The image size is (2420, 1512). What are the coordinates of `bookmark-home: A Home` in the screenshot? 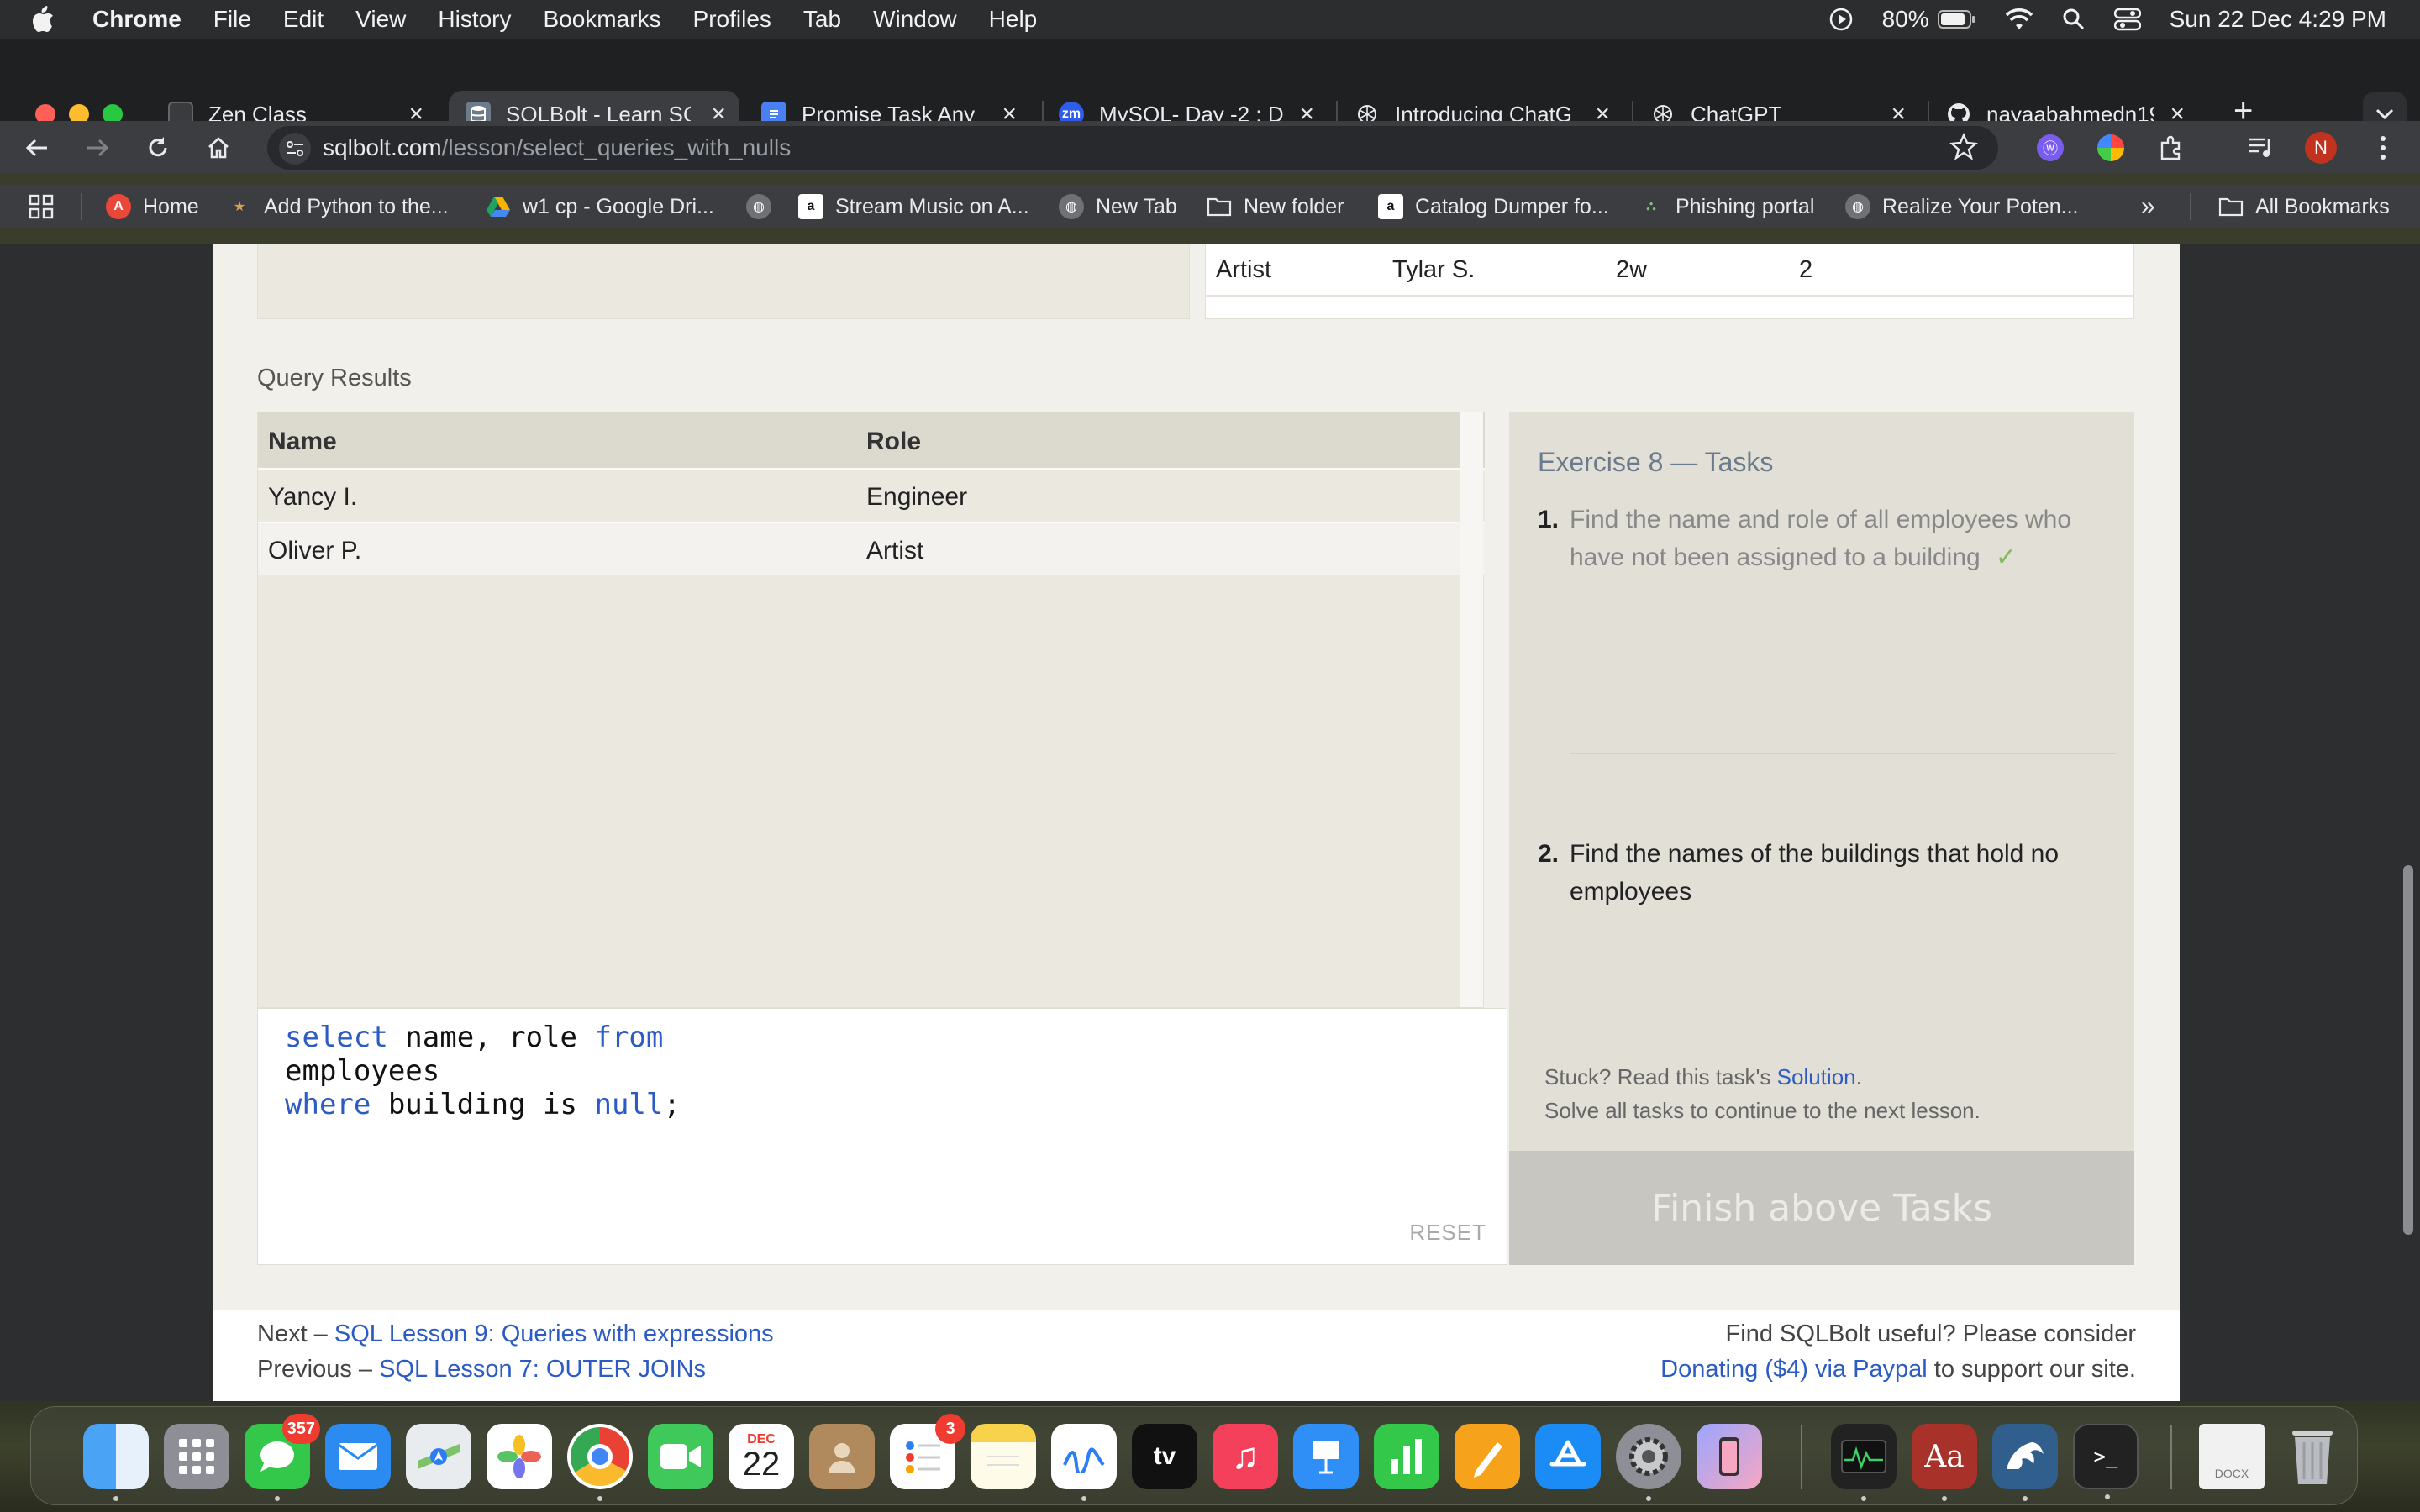 It's located at (153, 206).